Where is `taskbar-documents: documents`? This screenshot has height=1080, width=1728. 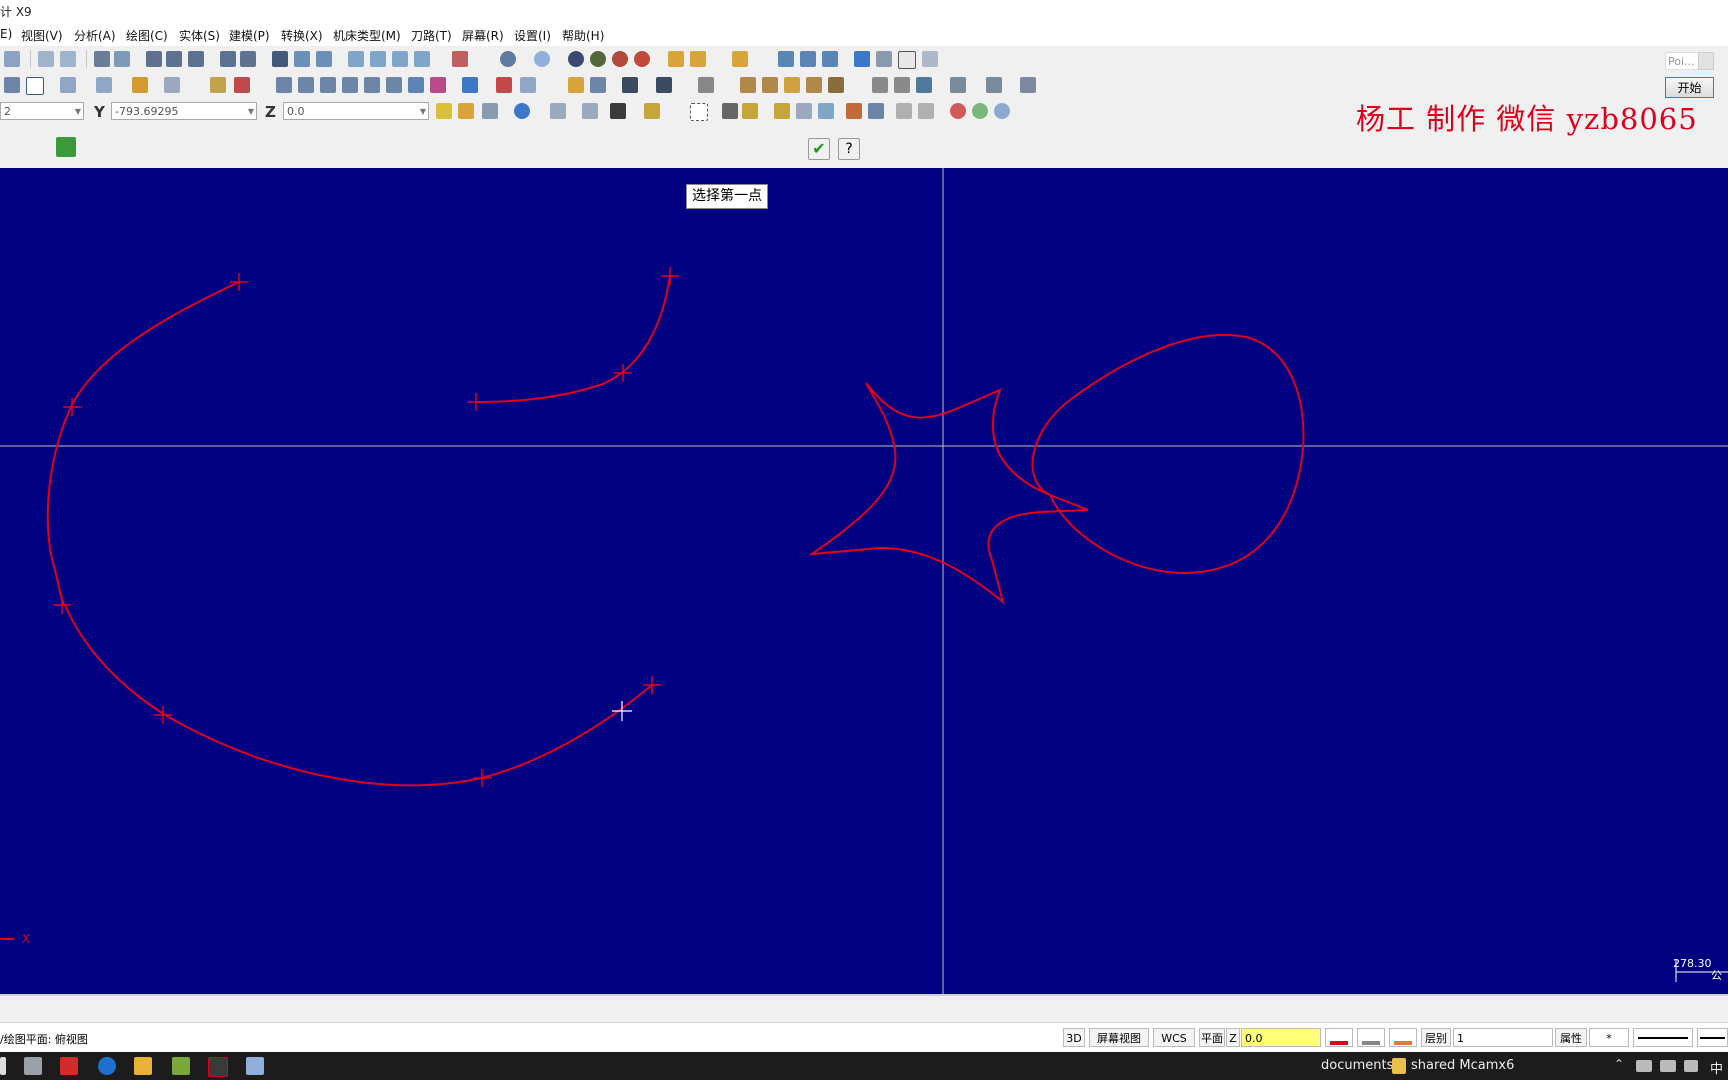
taskbar-documents: documents is located at coordinates (1357, 1065).